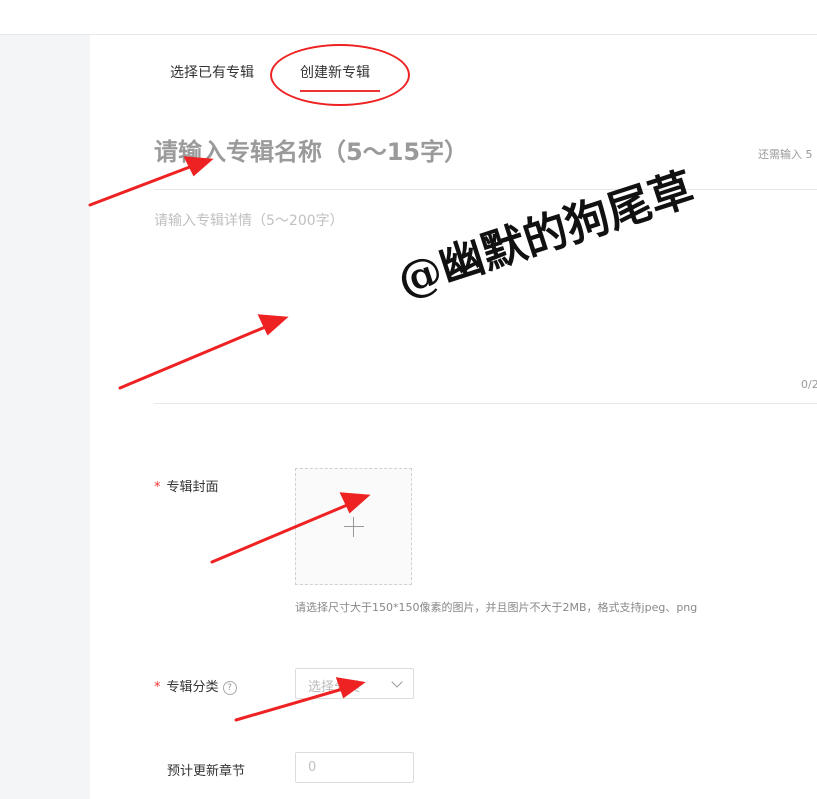 The height and width of the screenshot is (799, 817). What do you see at coordinates (45, 417) in the screenshot?
I see `left-sidebar` at bounding box center [45, 417].